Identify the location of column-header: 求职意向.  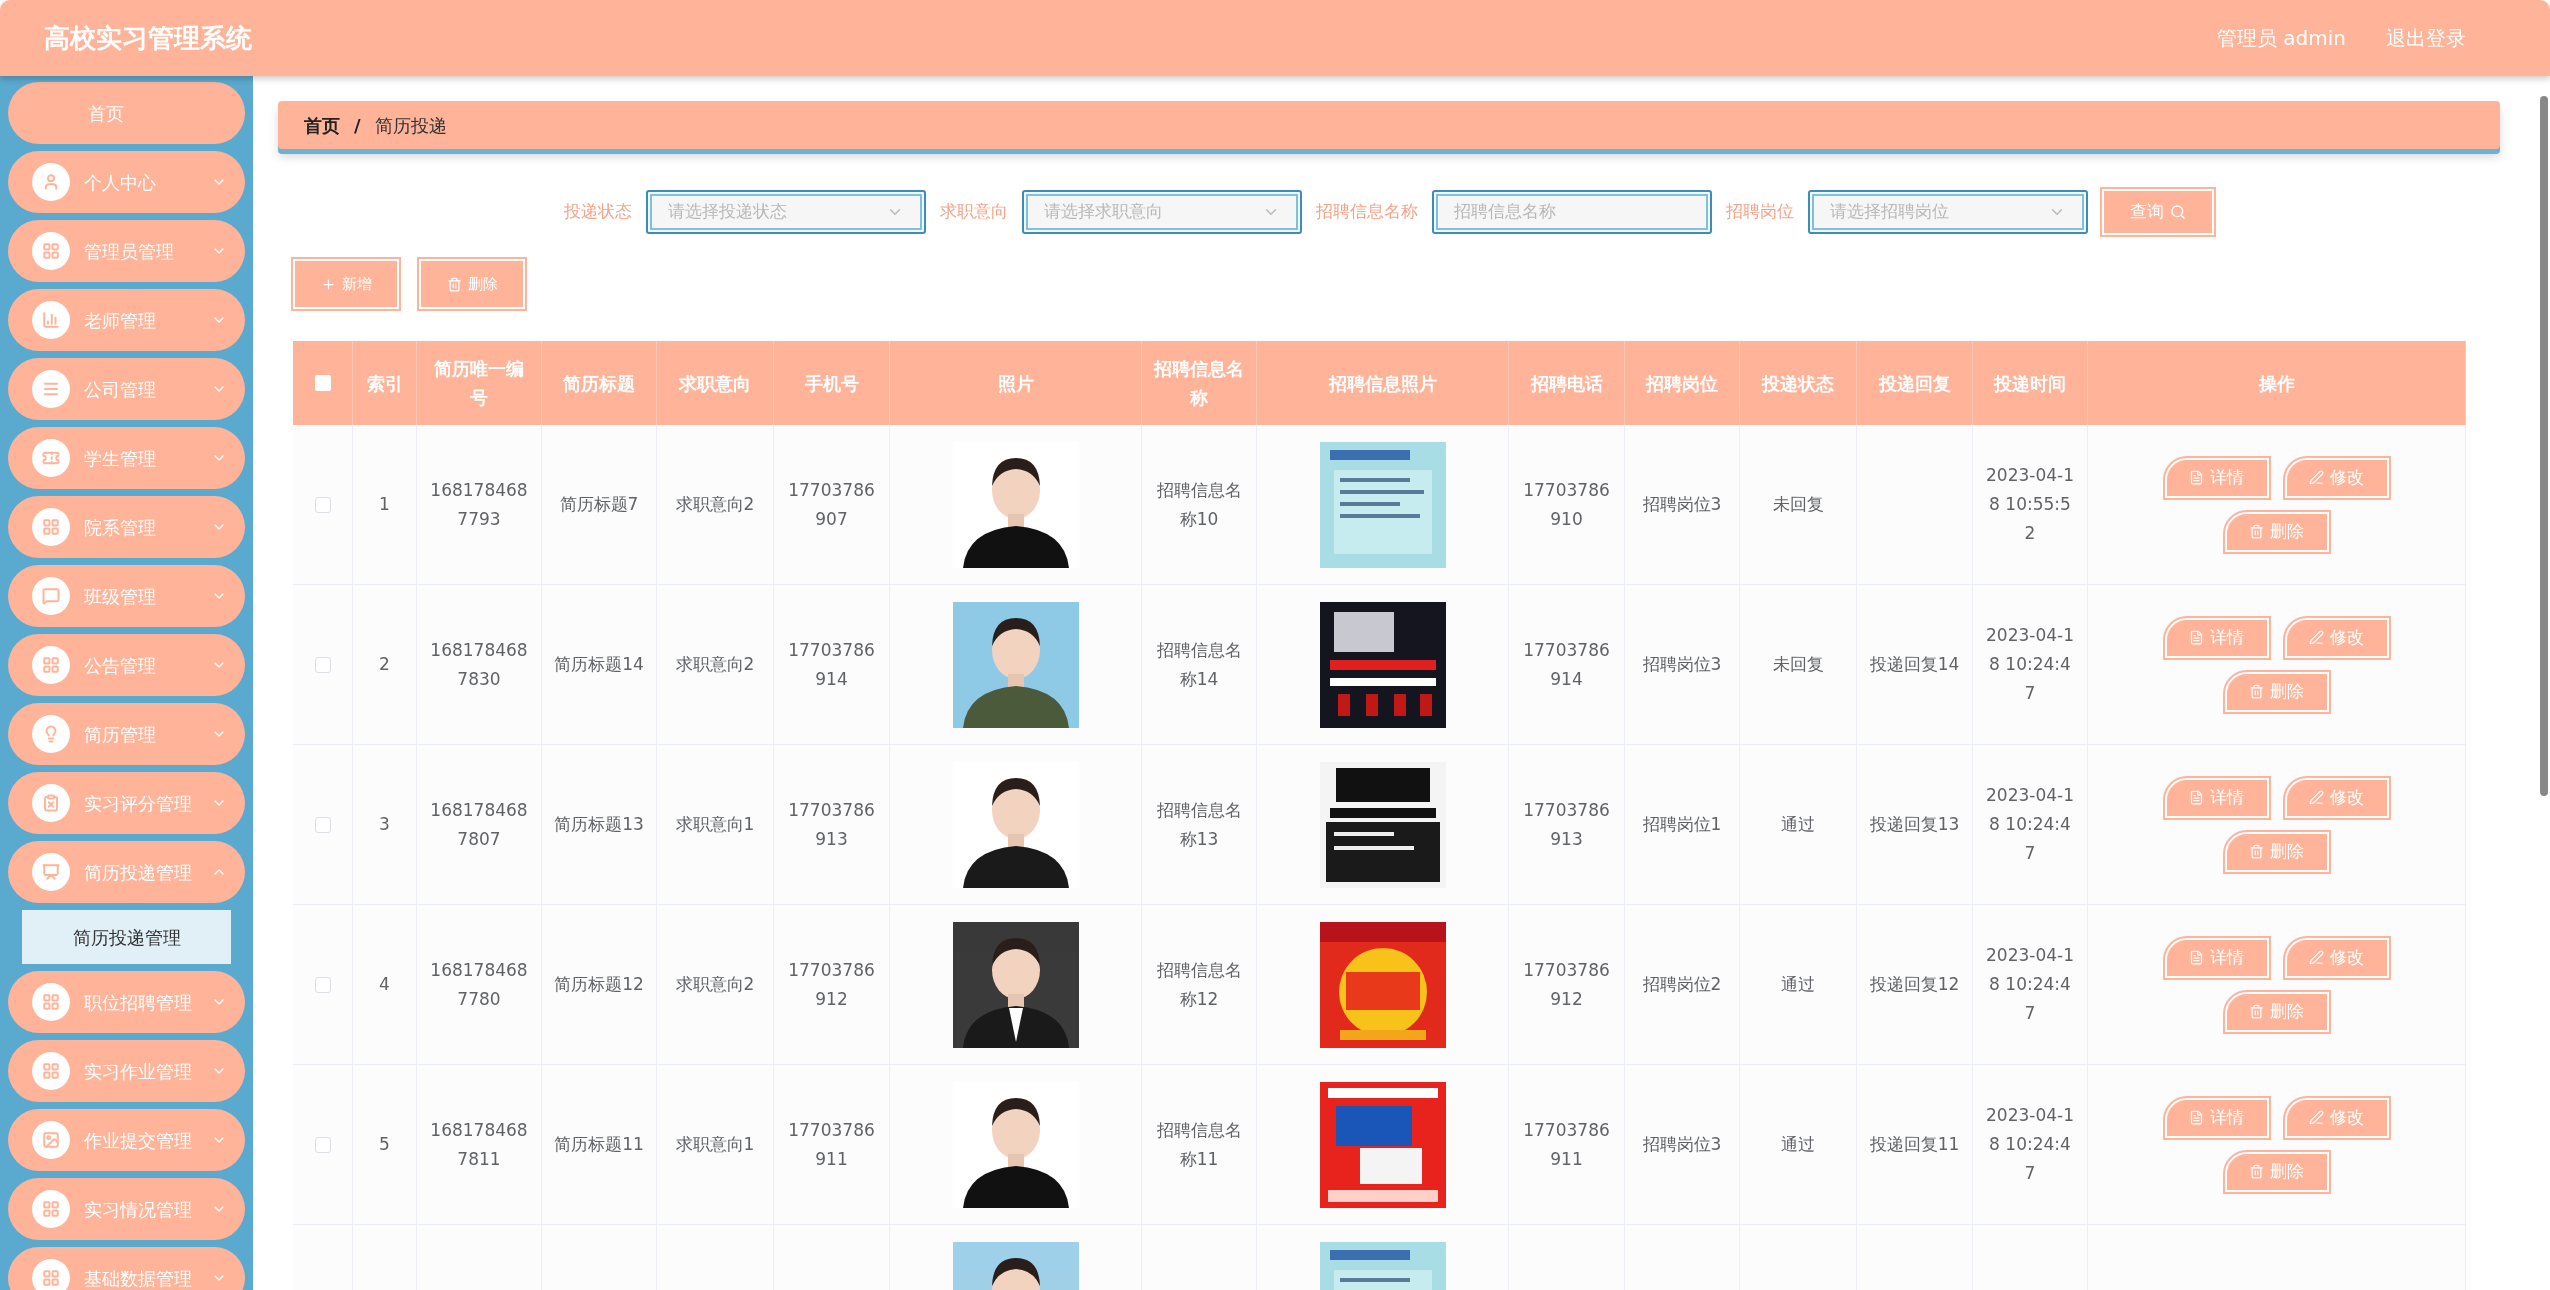
(715, 383).